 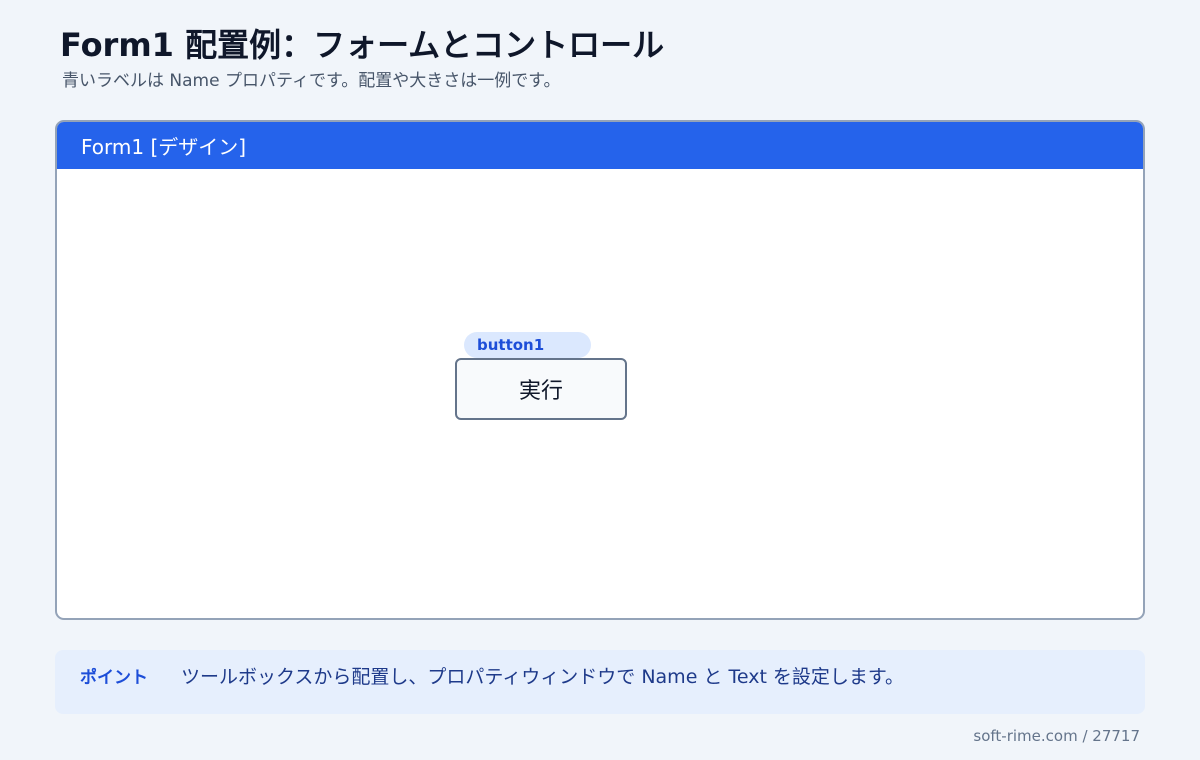 What do you see at coordinates (114, 678) in the screenshot?
I see `tip-label: ポイント` at bounding box center [114, 678].